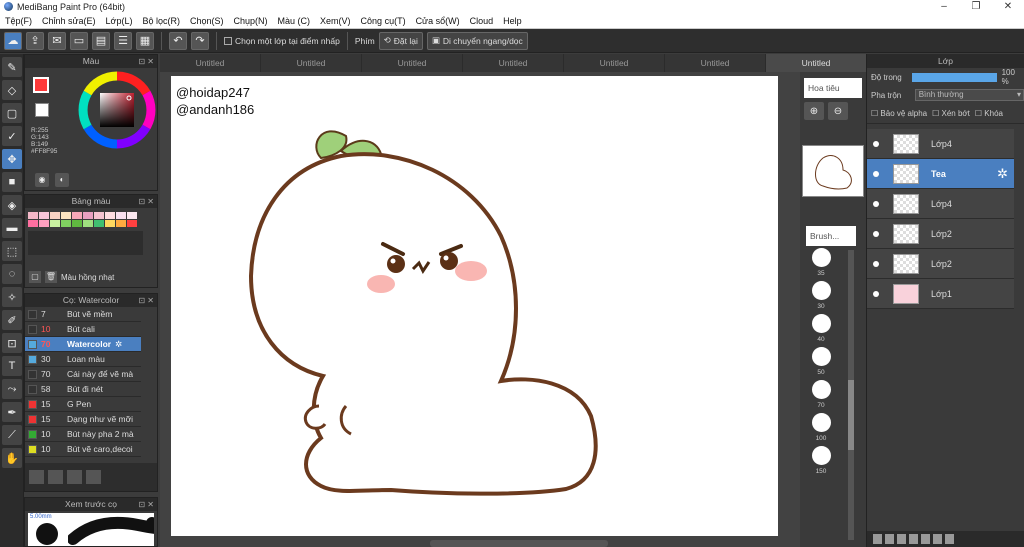  I want to click on add-color-icon: ▢, so click(35, 277).